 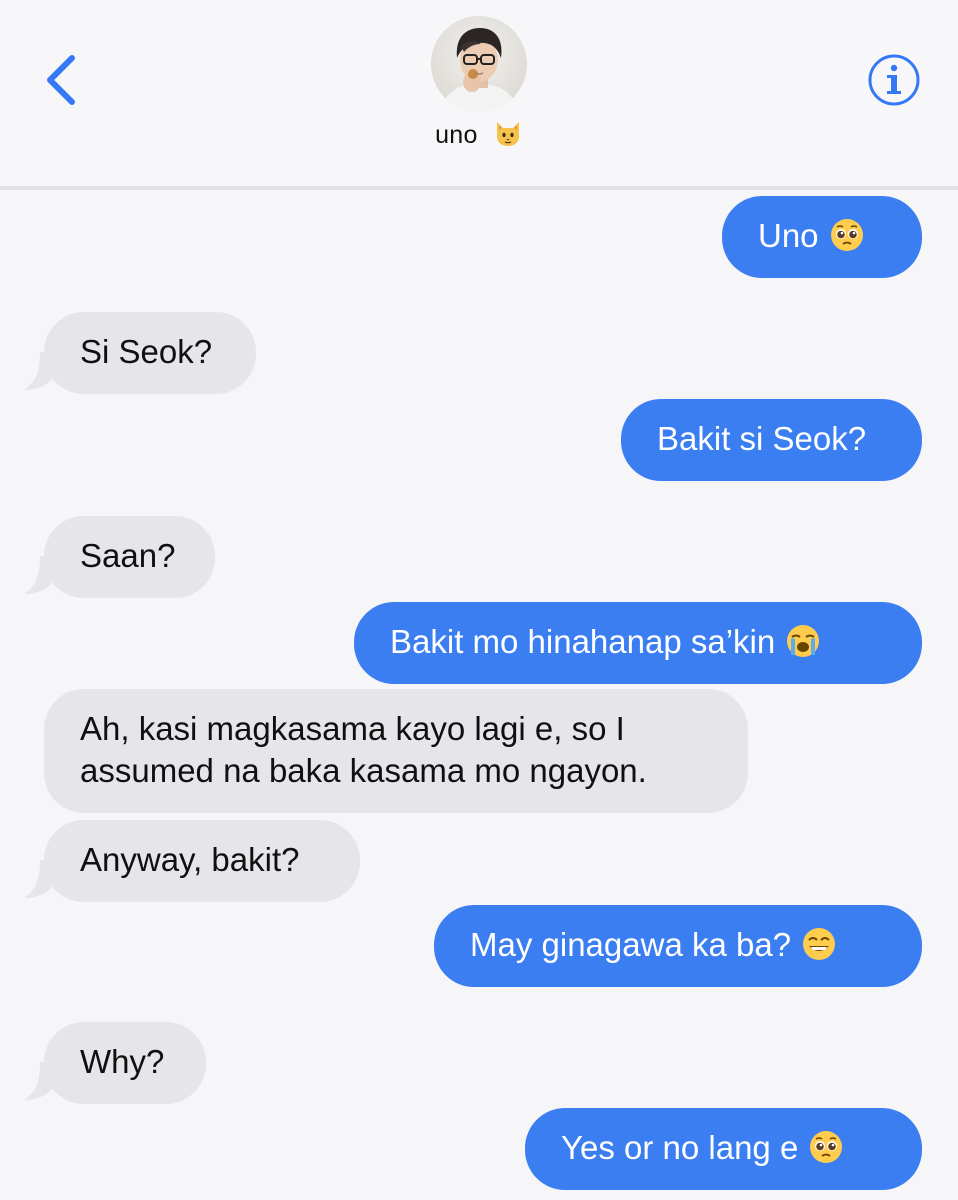 What do you see at coordinates (363, 770) in the screenshot?
I see `message-text-line-2: assumed na baka kasama mo ngayon.` at bounding box center [363, 770].